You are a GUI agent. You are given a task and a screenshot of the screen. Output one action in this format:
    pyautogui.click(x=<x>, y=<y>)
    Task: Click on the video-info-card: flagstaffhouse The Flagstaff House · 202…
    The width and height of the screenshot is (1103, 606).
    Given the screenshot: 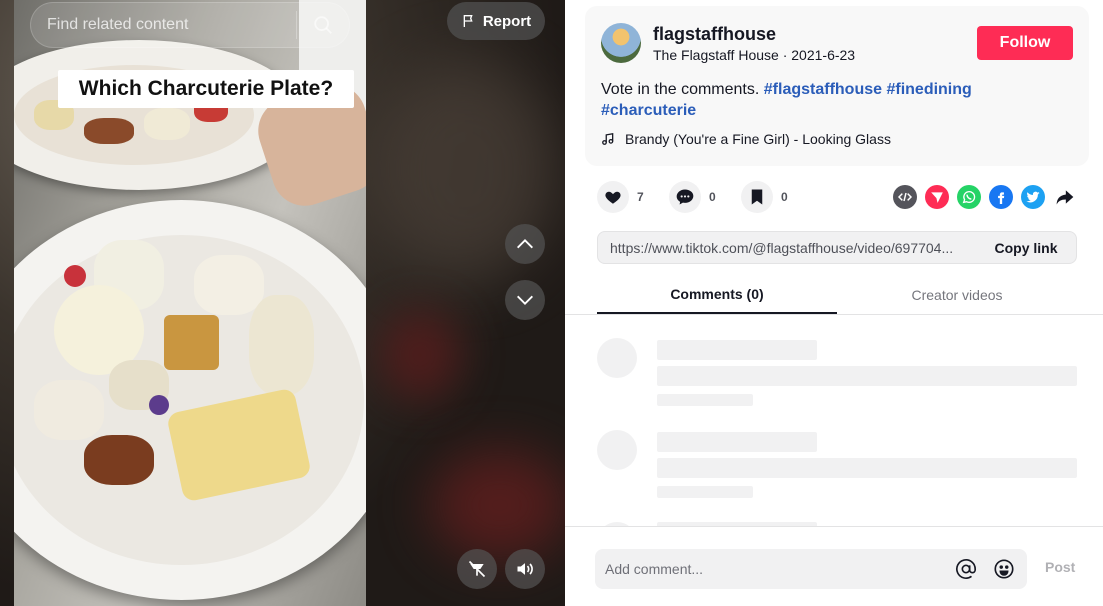 What is the action you would take?
    pyautogui.click(x=837, y=86)
    